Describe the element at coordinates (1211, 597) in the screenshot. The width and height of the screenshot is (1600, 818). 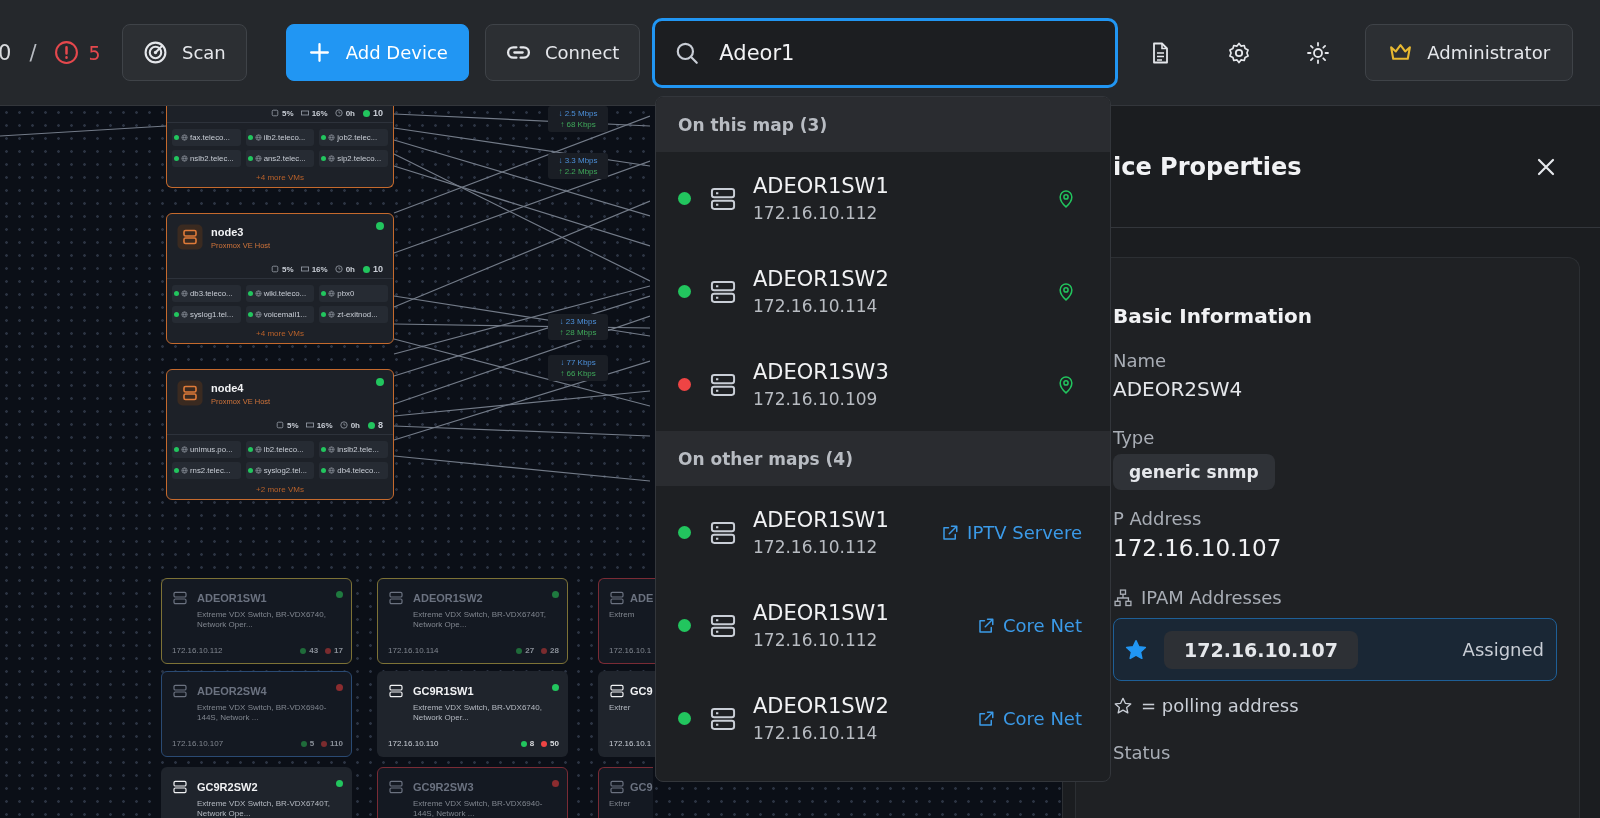
I see `field-label: IPAM Addresses` at that location.